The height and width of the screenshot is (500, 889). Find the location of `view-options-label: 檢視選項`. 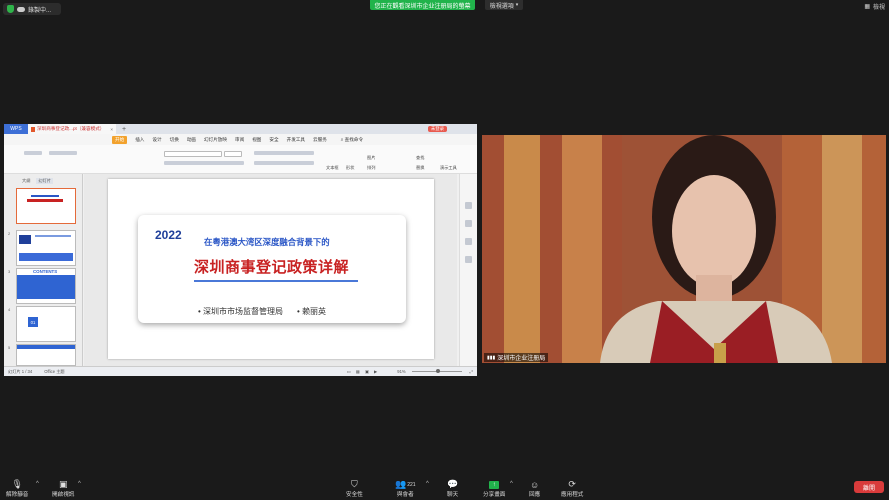

view-options-label: 檢視選項 is located at coordinates (501, 6).